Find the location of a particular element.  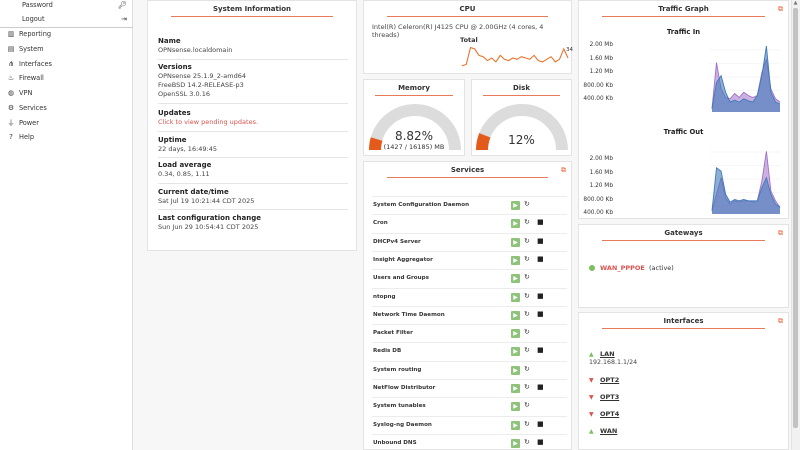

sidebar-item-firewall: ♨ Firewall is located at coordinates (66, 78).